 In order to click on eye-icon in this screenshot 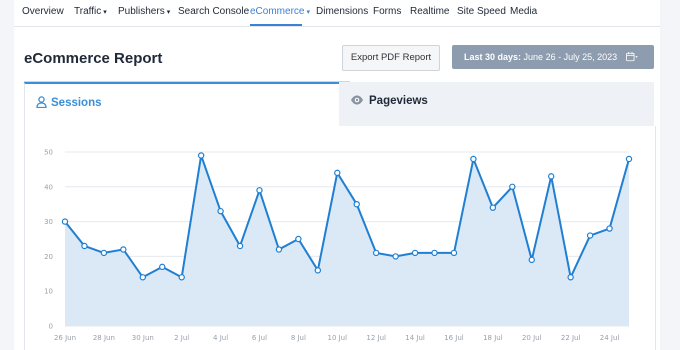, I will do `click(357, 100)`.